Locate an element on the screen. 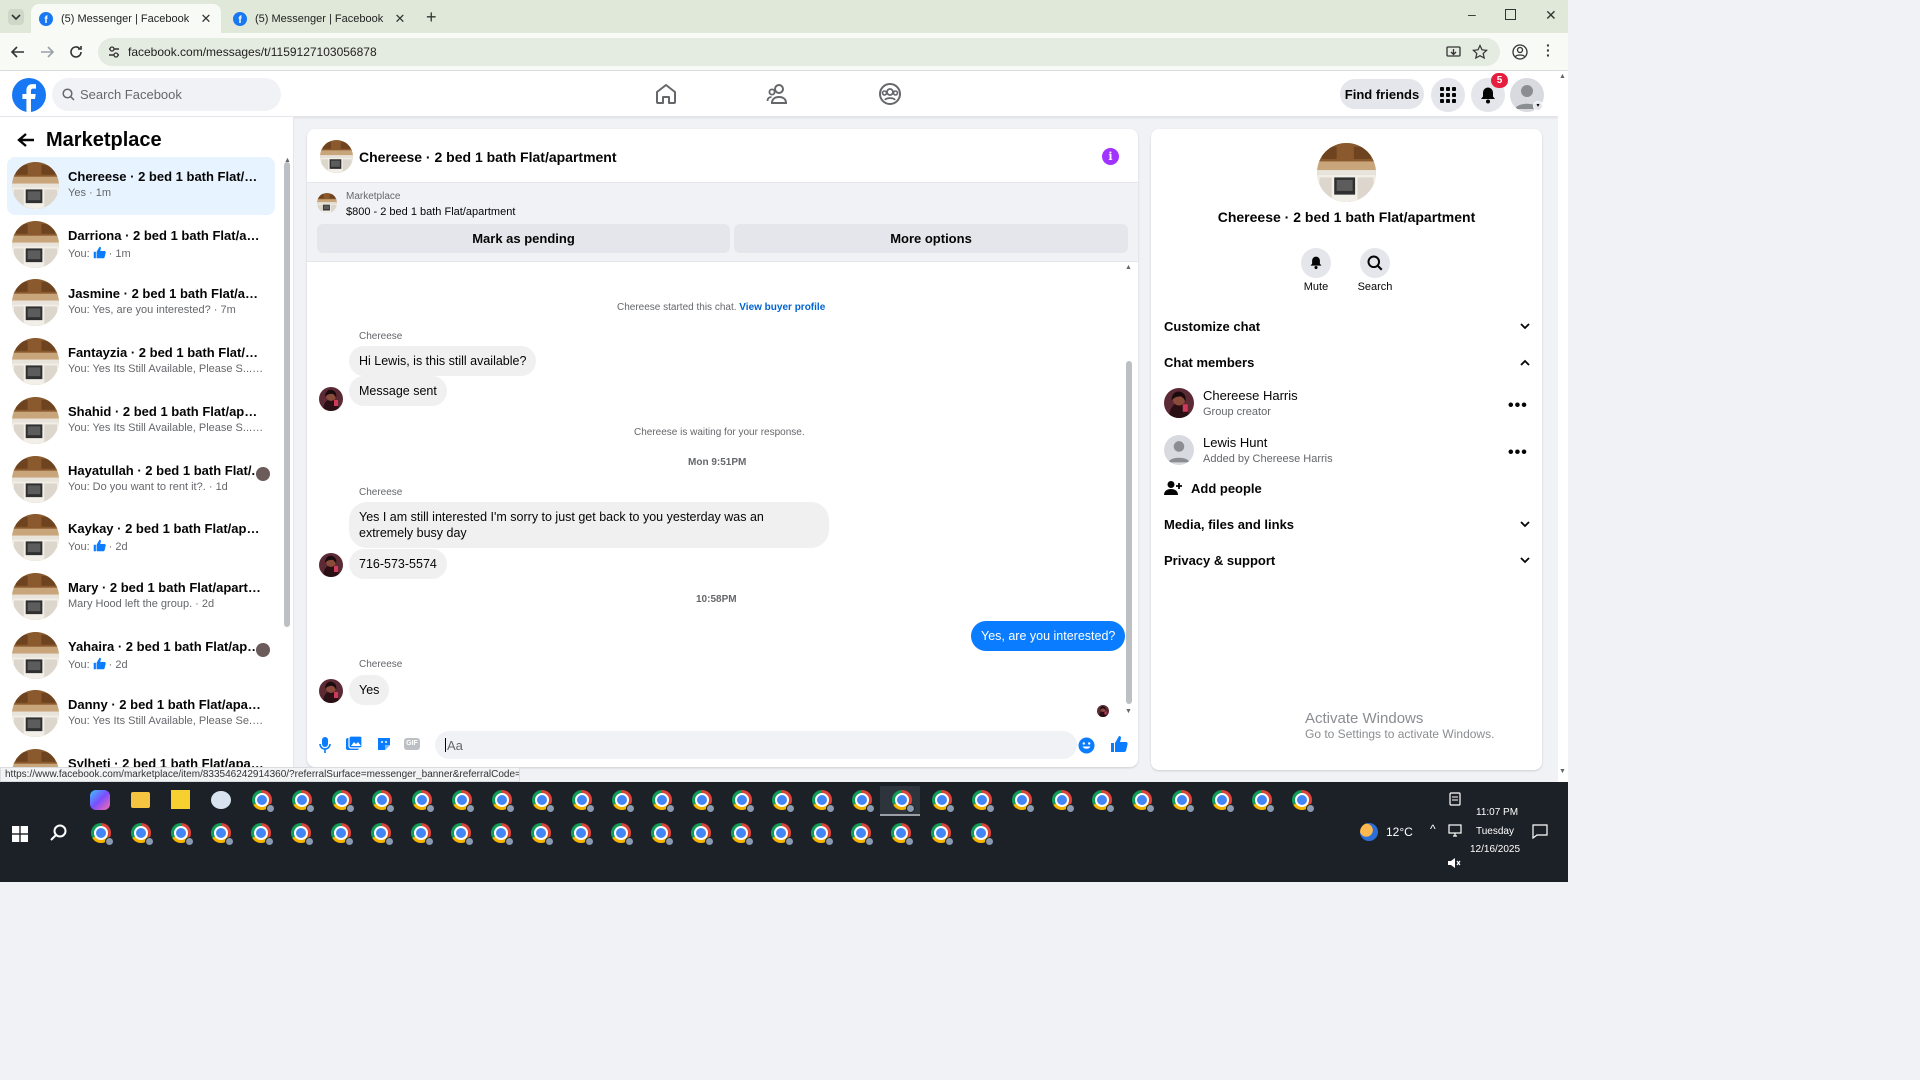 The width and height of the screenshot is (1920, 1080). my-message-bubble: Yes, are you interested? is located at coordinates (1048, 636).